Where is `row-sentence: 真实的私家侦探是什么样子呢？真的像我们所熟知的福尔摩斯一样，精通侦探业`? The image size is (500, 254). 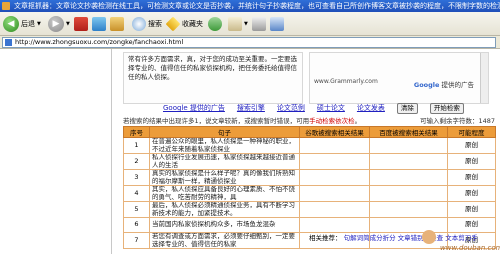 row-sentence: 真实的私家侦探是什么样子呢？真的像我们所熟知的福尔摩斯一样，精通侦探业 is located at coordinates (224, 177).